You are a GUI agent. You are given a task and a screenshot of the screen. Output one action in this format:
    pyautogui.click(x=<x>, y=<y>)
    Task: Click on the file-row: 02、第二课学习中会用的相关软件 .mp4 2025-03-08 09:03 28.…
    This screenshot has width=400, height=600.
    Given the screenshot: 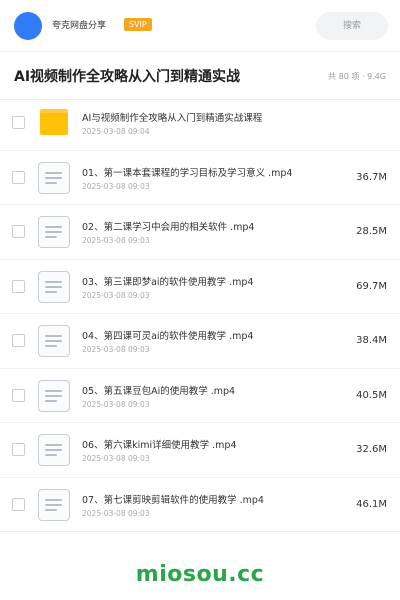 What is the action you would take?
    pyautogui.click(x=200, y=232)
    